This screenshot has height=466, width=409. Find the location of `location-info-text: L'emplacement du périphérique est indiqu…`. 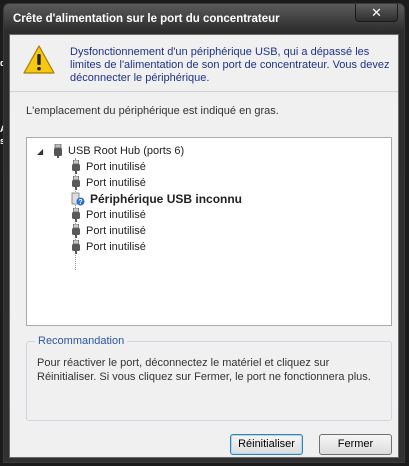

location-info-text: L'emplacement du périphérique est indiqu… is located at coordinates (152, 111).